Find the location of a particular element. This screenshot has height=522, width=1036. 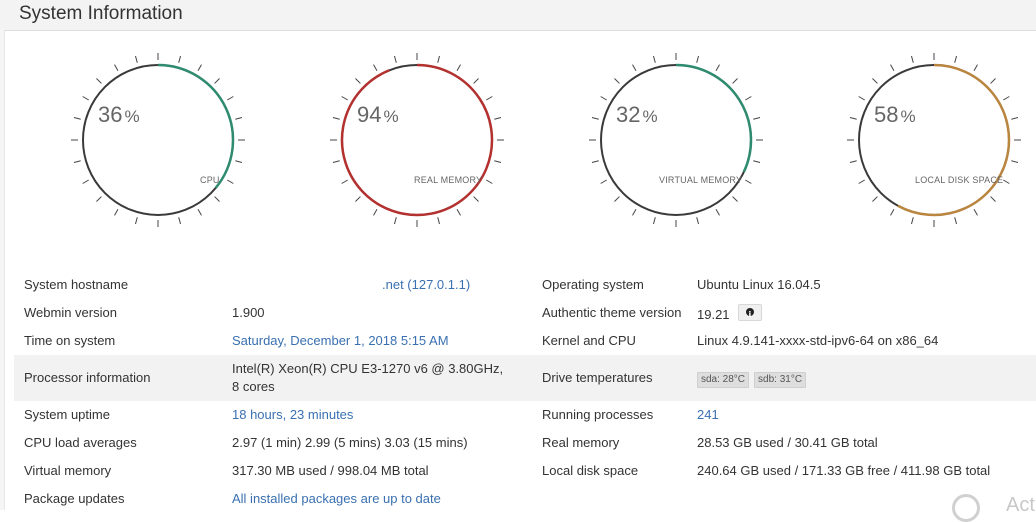

uptime-label: System uptime is located at coordinates (67, 414).